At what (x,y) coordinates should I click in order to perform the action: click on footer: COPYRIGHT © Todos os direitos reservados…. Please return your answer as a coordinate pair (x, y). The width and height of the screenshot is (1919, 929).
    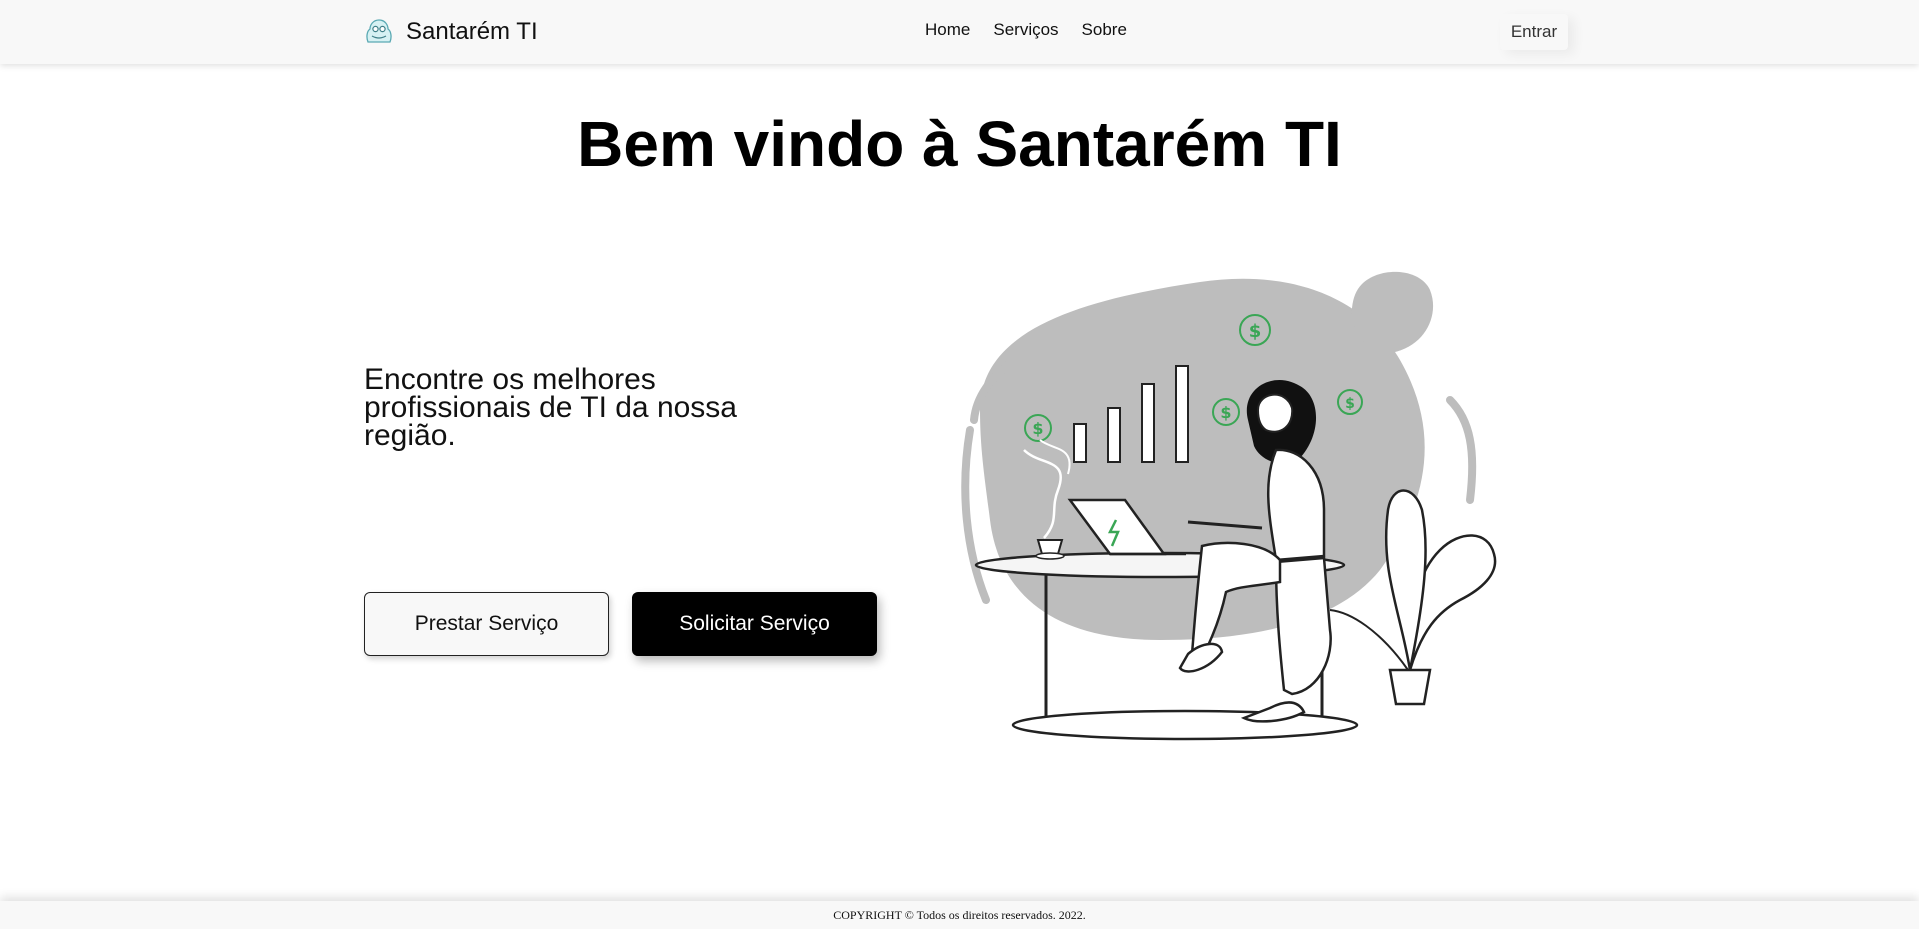
    Looking at the image, I should click on (959, 915).